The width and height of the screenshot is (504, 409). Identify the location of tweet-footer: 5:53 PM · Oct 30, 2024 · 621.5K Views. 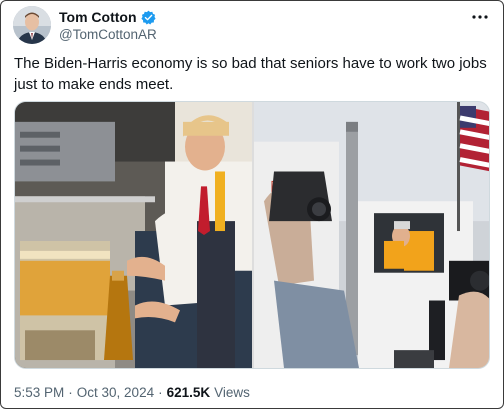
(132, 392).